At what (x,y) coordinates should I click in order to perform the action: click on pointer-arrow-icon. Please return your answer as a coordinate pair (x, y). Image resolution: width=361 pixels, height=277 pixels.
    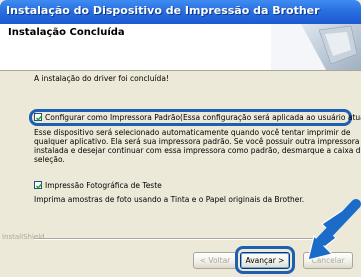
    Looking at the image, I should click on (334, 230).